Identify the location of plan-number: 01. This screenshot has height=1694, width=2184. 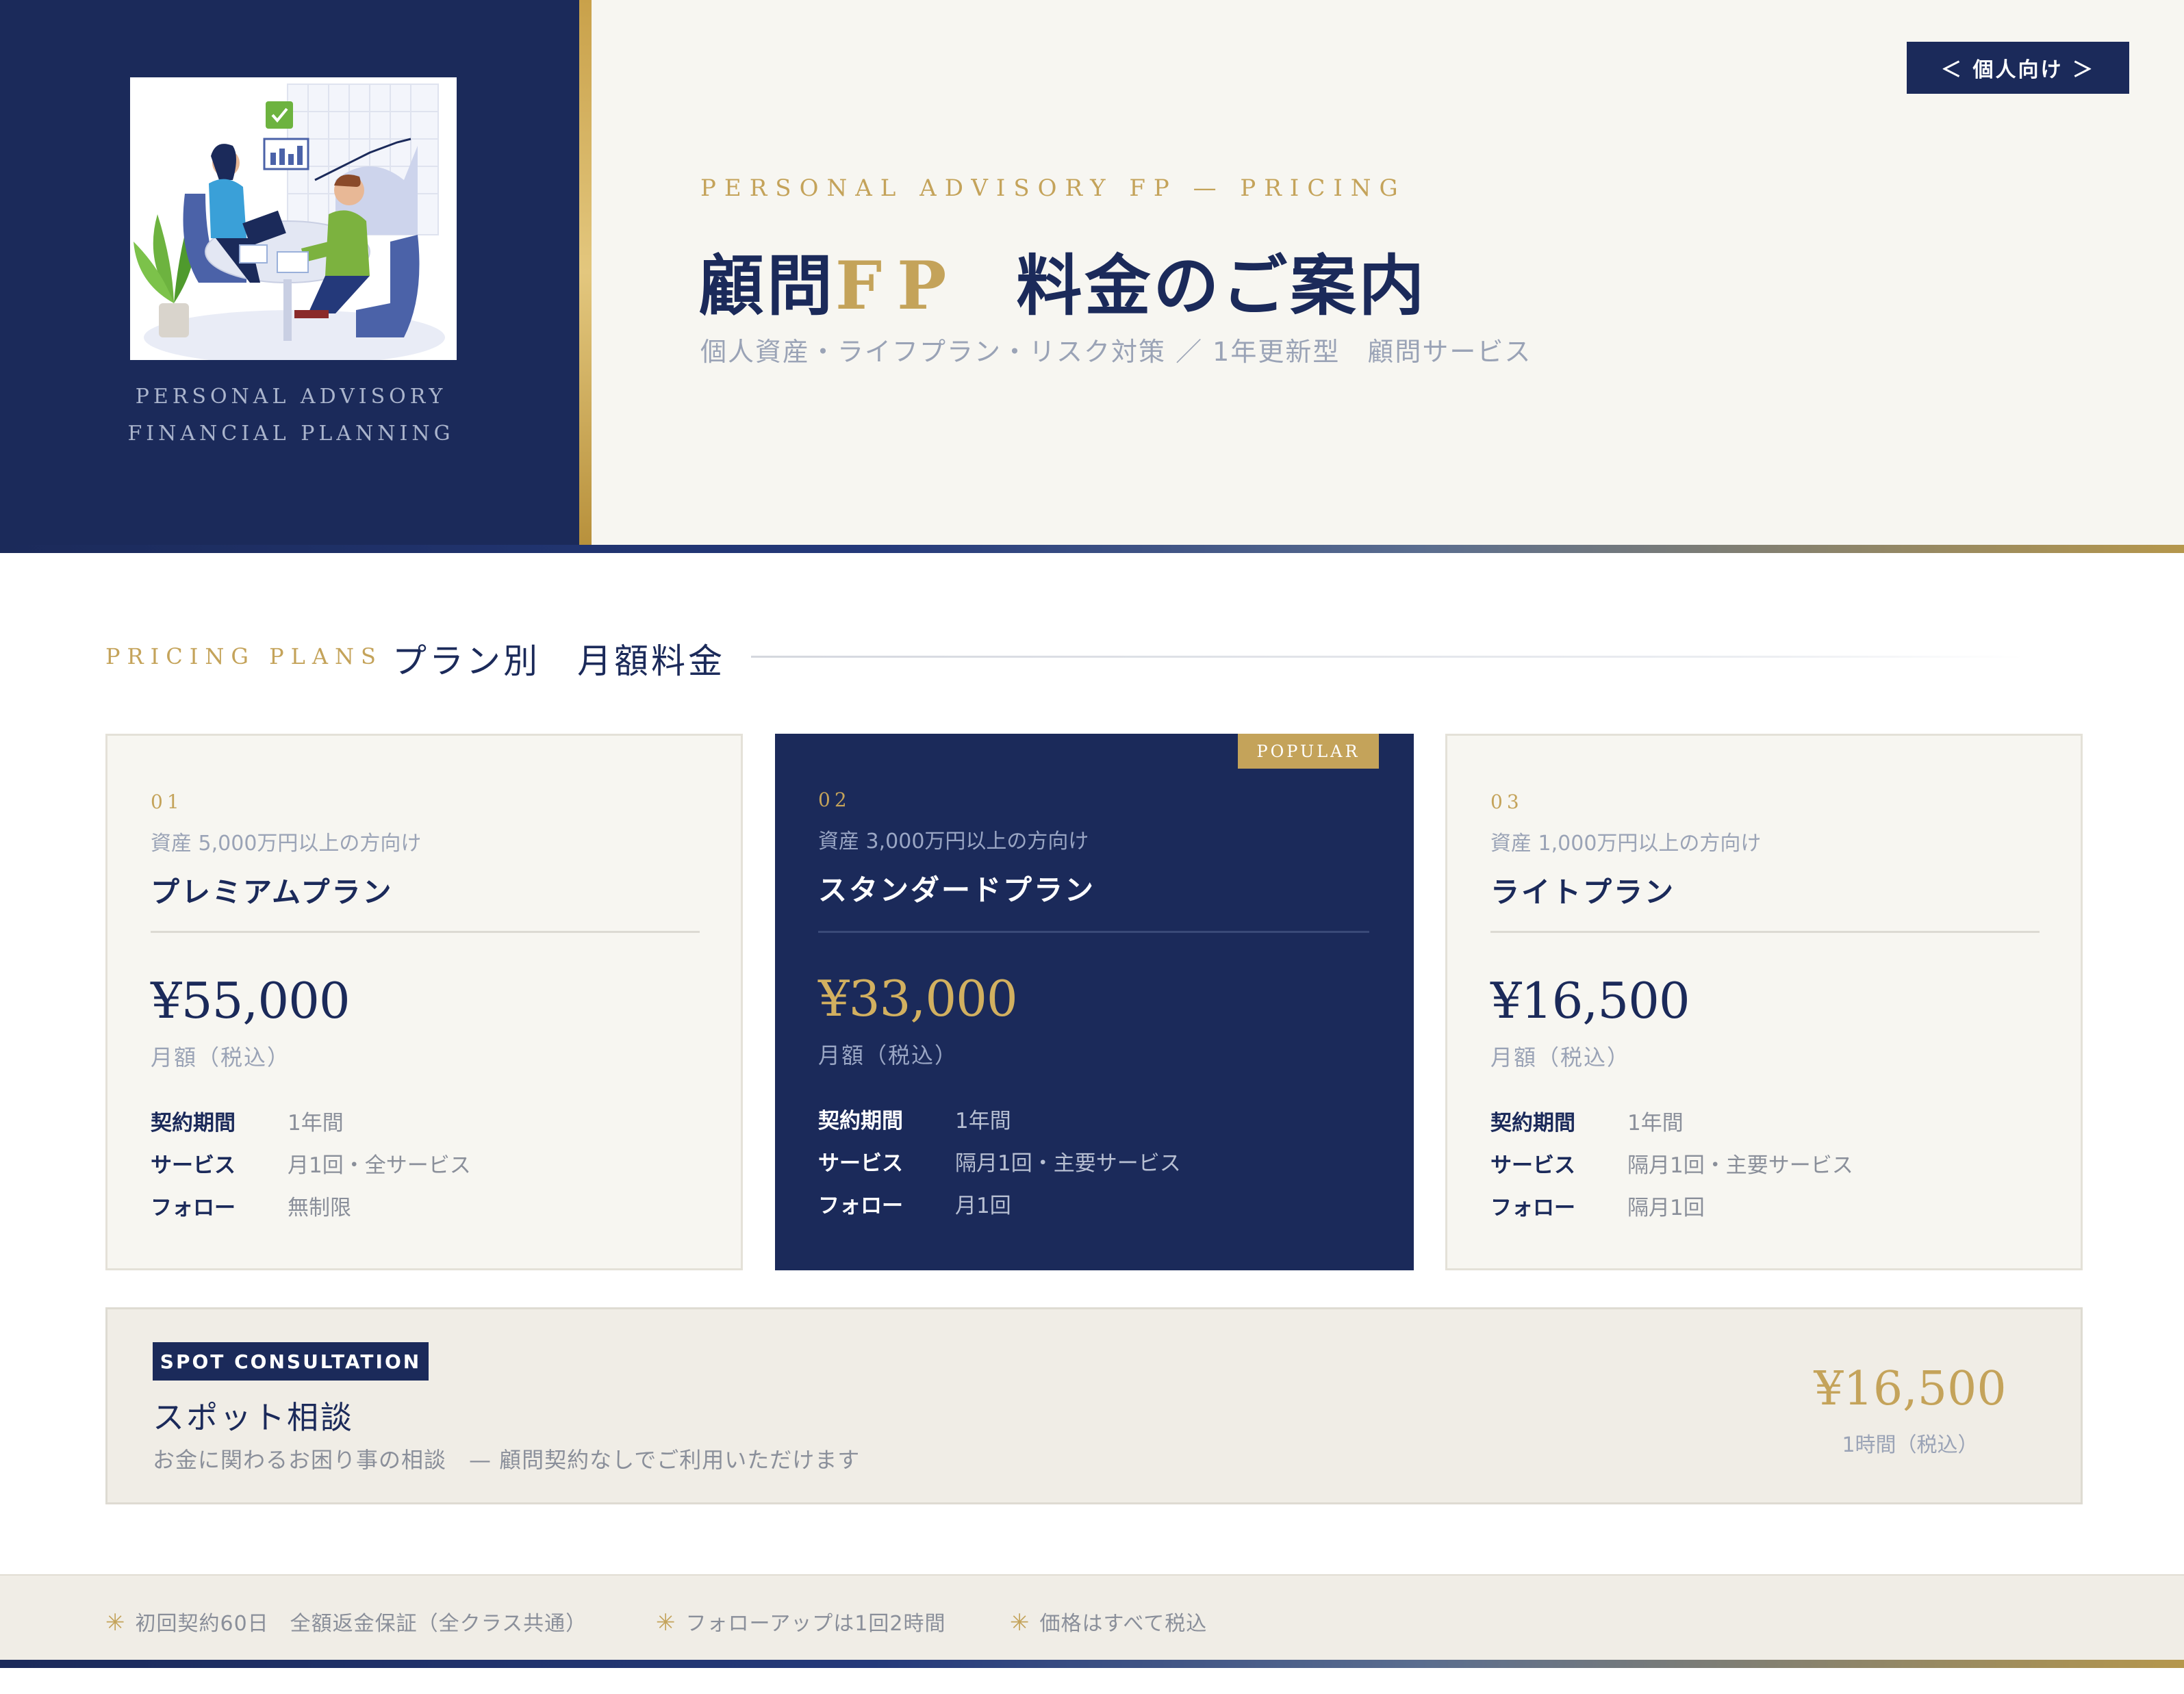
(167, 802).